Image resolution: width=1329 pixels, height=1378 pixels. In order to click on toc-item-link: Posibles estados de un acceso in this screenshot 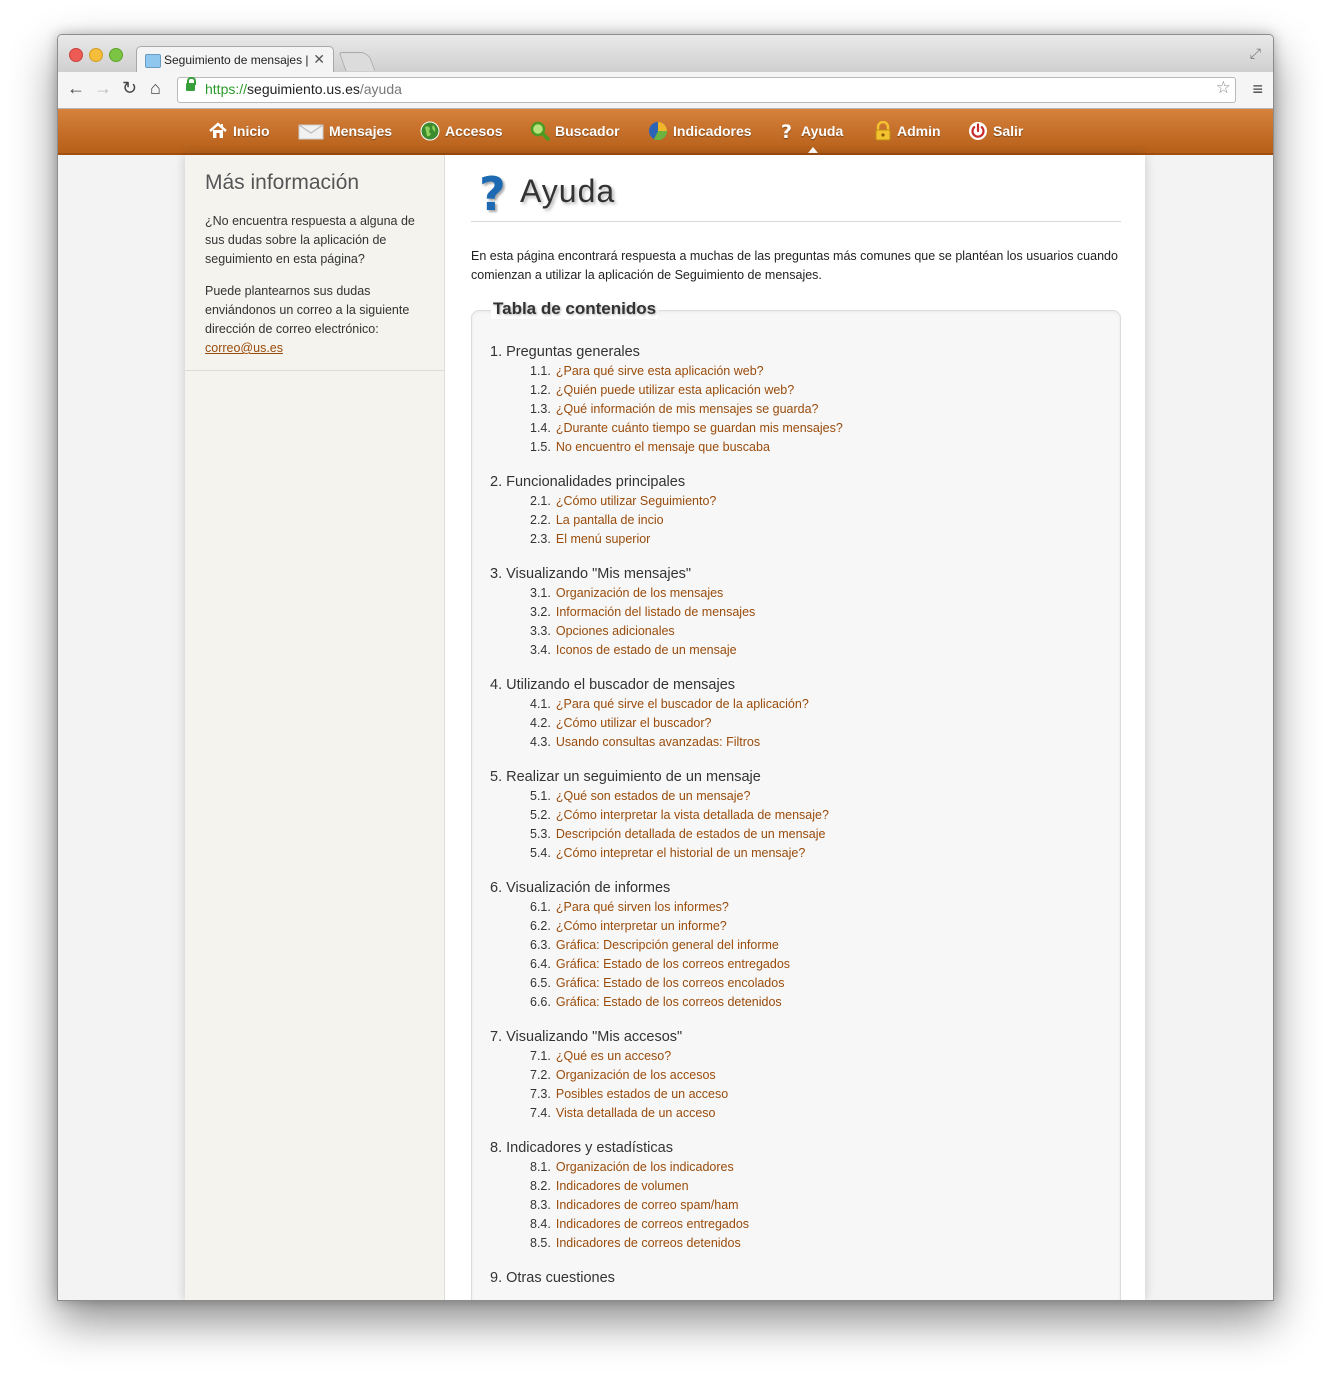, I will do `click(642, 1094)`.